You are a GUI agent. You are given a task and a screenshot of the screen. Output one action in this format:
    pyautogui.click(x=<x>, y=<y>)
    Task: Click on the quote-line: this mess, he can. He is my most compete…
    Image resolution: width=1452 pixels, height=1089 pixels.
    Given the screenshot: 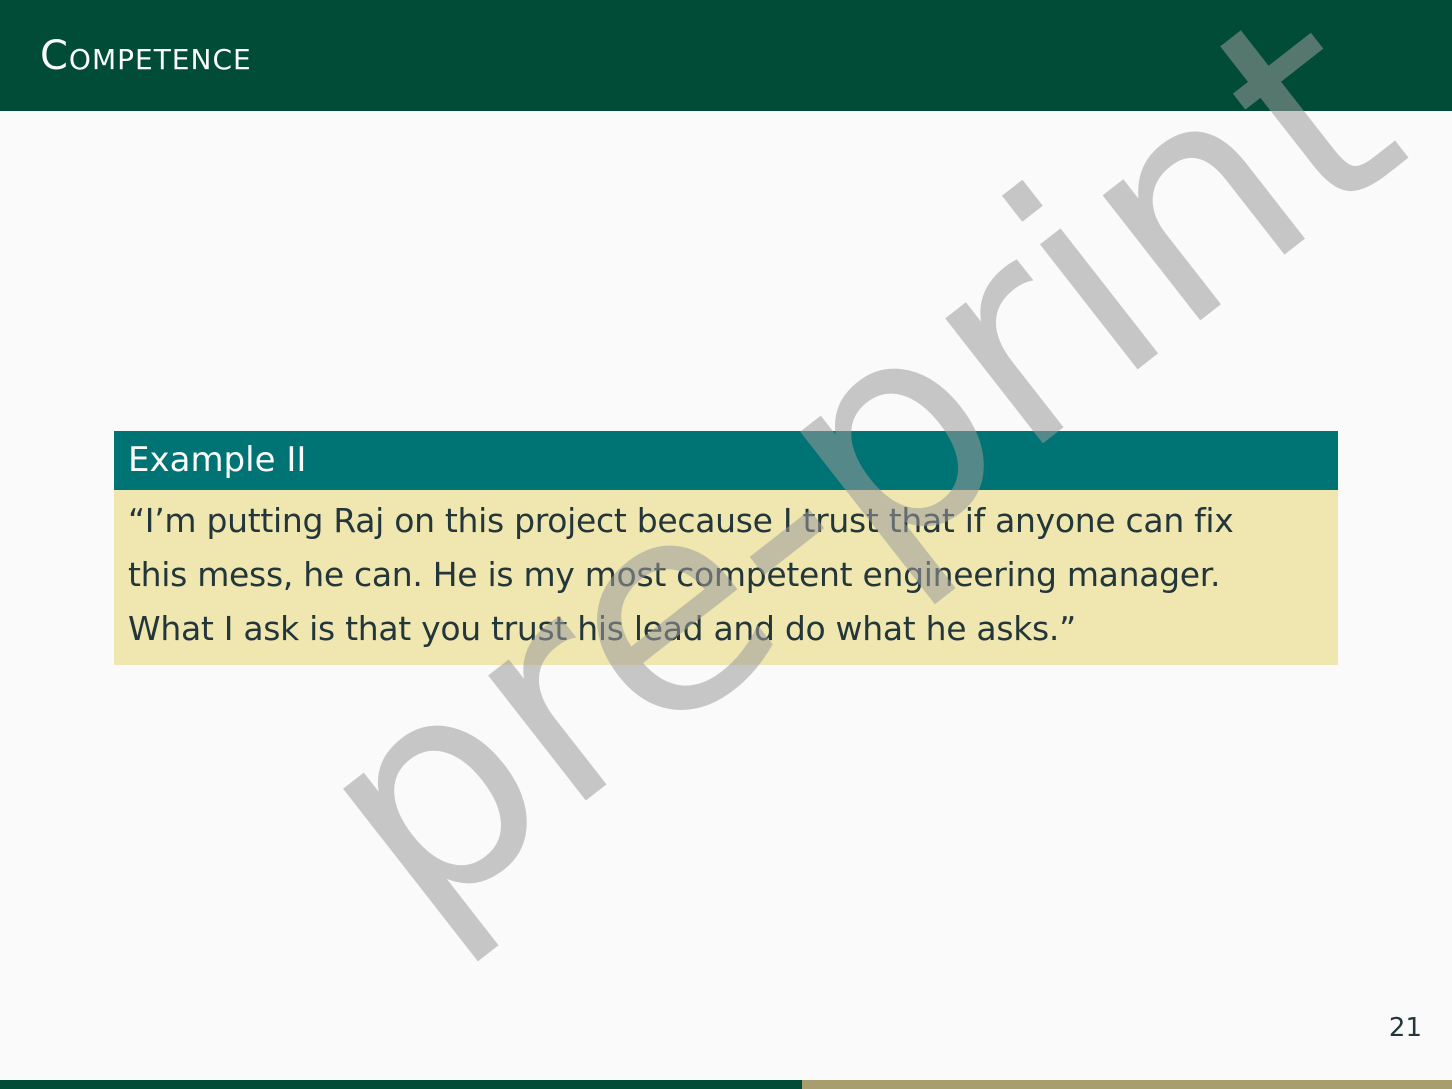 What is the action you would take?
    pyautogui.click(x=674, y=574)
    